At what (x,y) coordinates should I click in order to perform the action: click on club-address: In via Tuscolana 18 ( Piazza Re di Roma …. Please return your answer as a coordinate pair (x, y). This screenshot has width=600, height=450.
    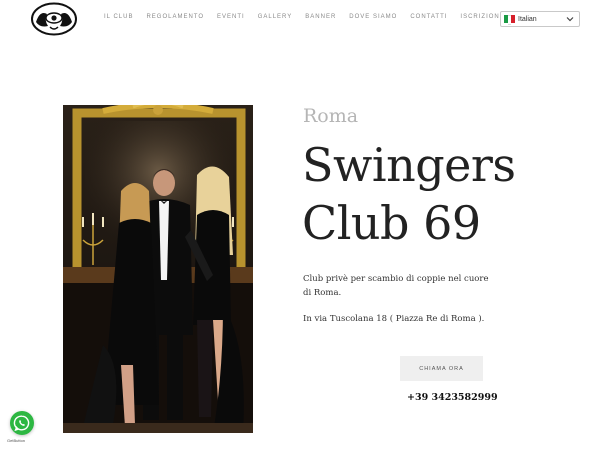
    Looking at the image, I should click on (394, 319).